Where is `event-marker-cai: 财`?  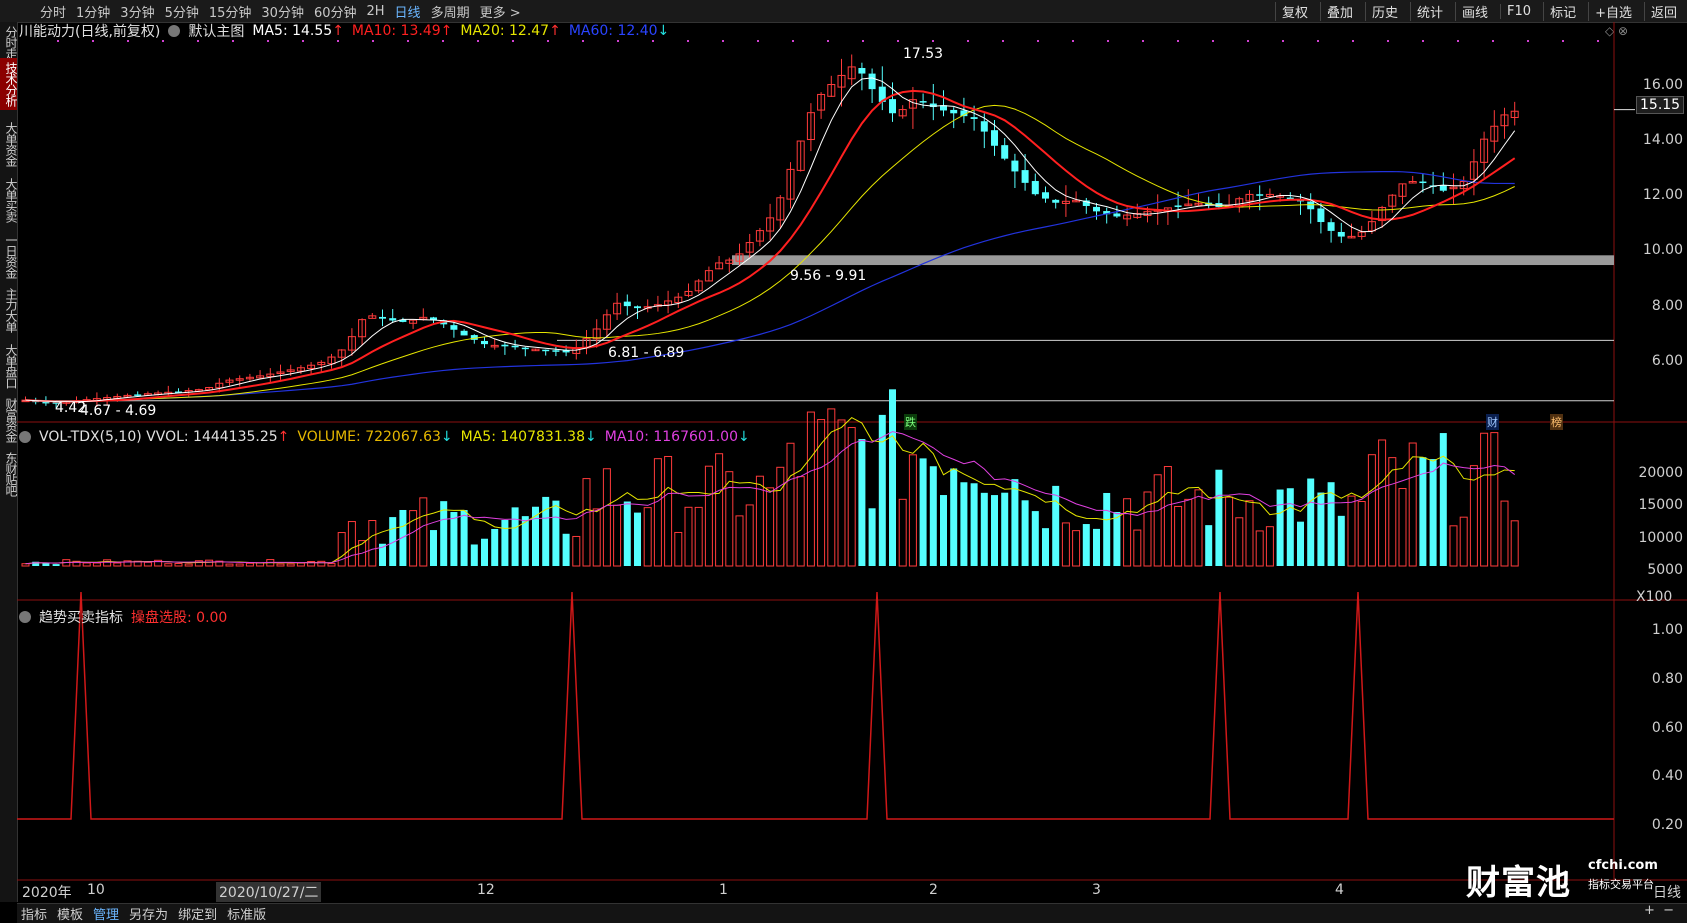 event-marker-cai: 财 is located at coordinates (1492, 422).